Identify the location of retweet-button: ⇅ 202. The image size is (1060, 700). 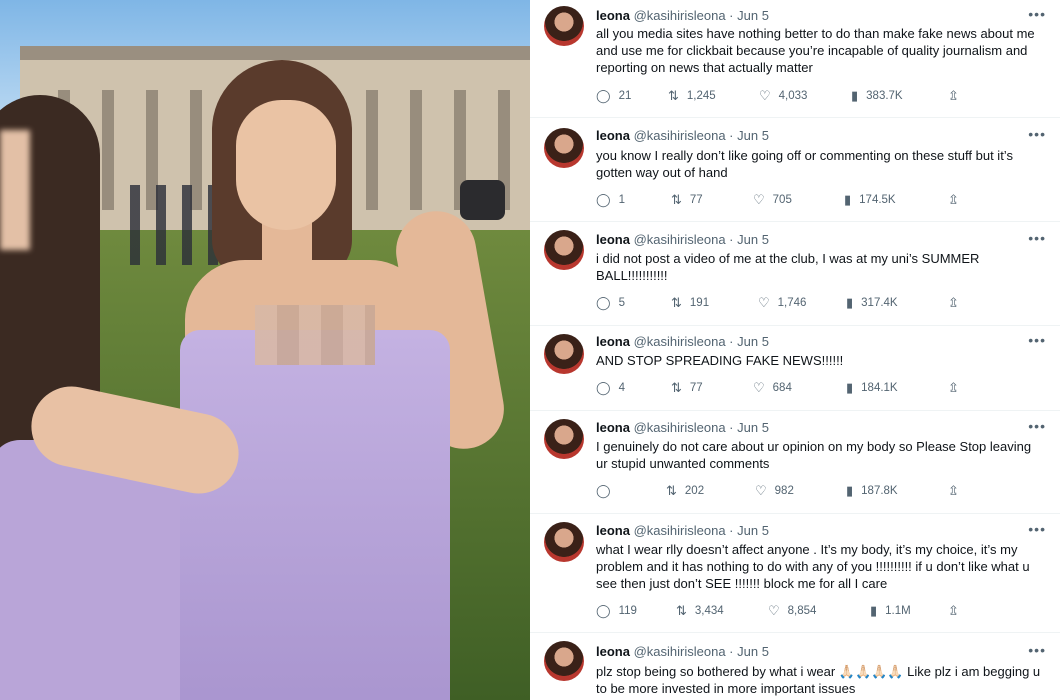
(685, 491).